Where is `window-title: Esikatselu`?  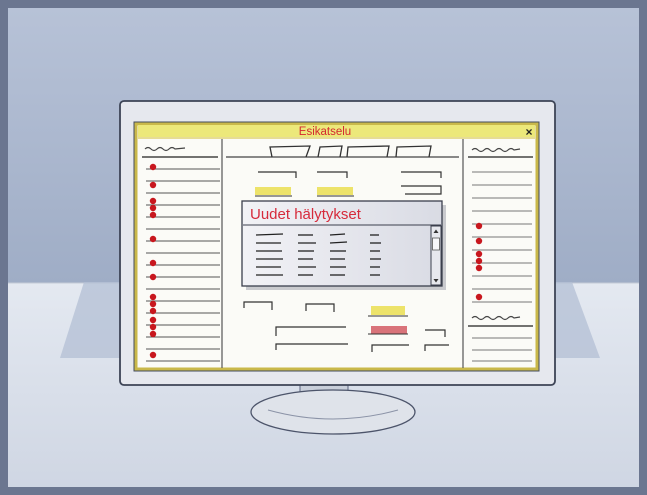 window-title: Esikatselu is located at coordinates (325, 132).